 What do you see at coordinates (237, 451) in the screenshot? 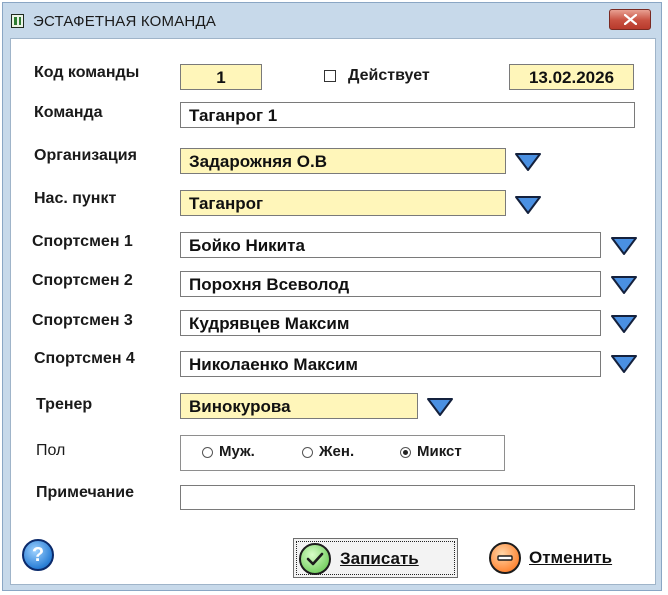
I see `gender-option-male: Муж.` at bounding box center [237, 451].